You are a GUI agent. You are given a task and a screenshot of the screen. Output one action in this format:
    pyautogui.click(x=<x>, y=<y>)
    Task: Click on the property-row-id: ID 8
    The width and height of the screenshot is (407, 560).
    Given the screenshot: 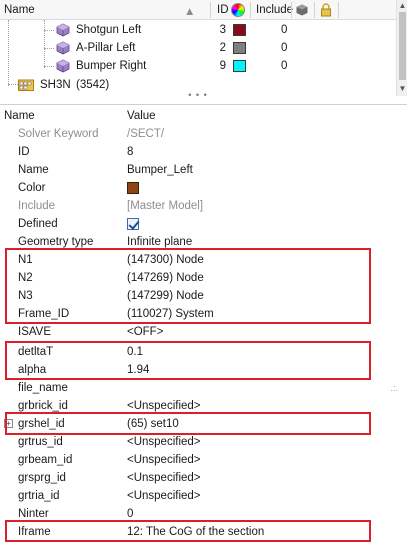 What is the action you would take?
    pyautogui.click(x=200, y=152)
    